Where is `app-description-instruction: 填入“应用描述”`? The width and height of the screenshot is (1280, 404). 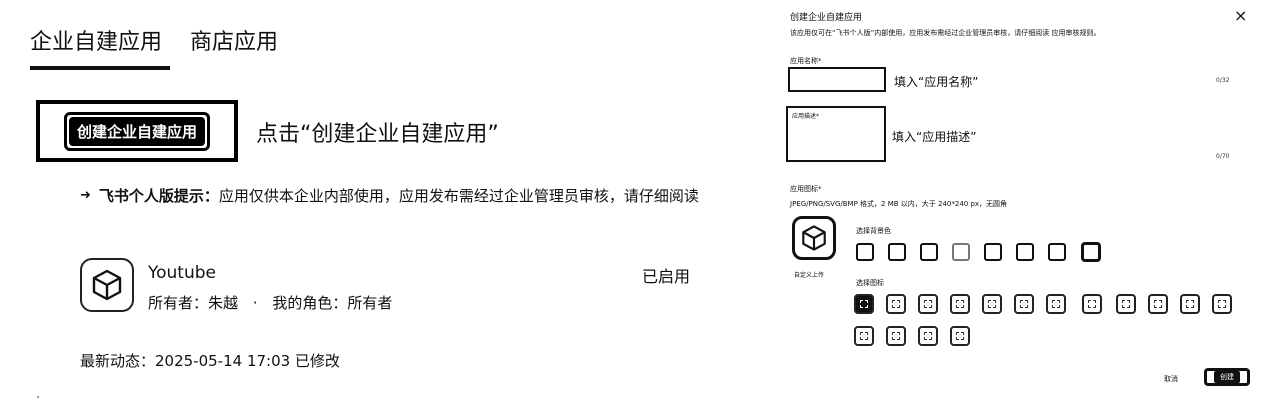 app-description-instruction: 填入“应用描述” is located at coordinates (934, 137).